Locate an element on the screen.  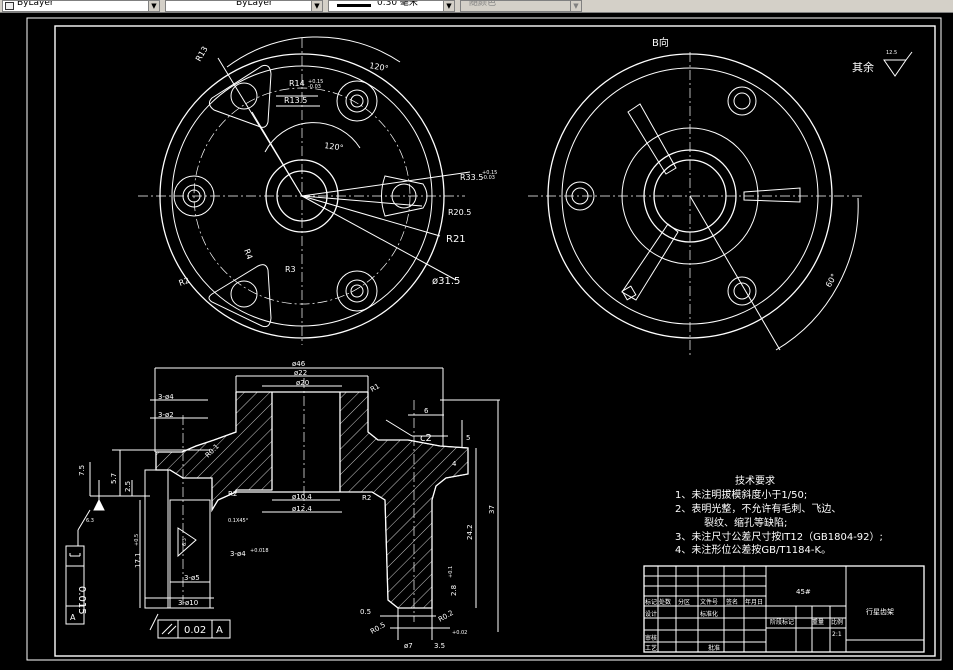
dim-r20-5: R20.5 is located at coordinates (459, 212).